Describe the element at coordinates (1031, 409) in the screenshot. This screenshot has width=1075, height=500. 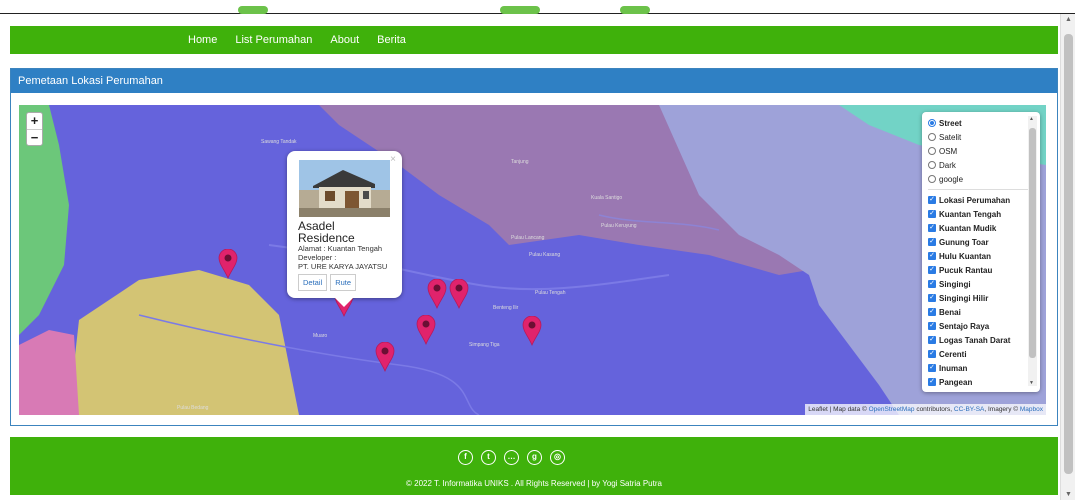
I see `mapbox-link: Mapbox` at that location.